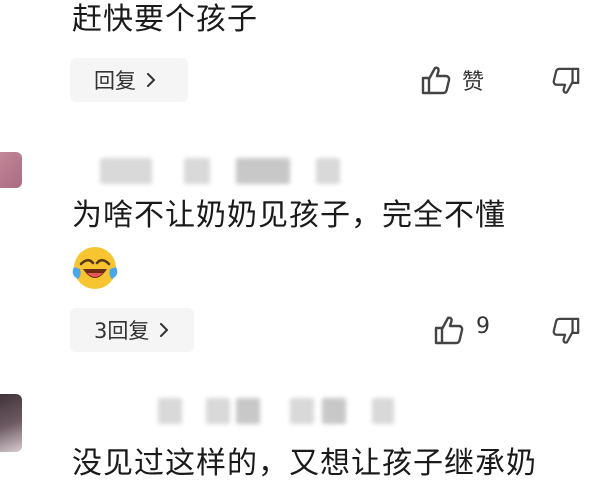  I want to click on comment-text: 没见过这样的，又想让孩子继承奶, so click(304, 463).